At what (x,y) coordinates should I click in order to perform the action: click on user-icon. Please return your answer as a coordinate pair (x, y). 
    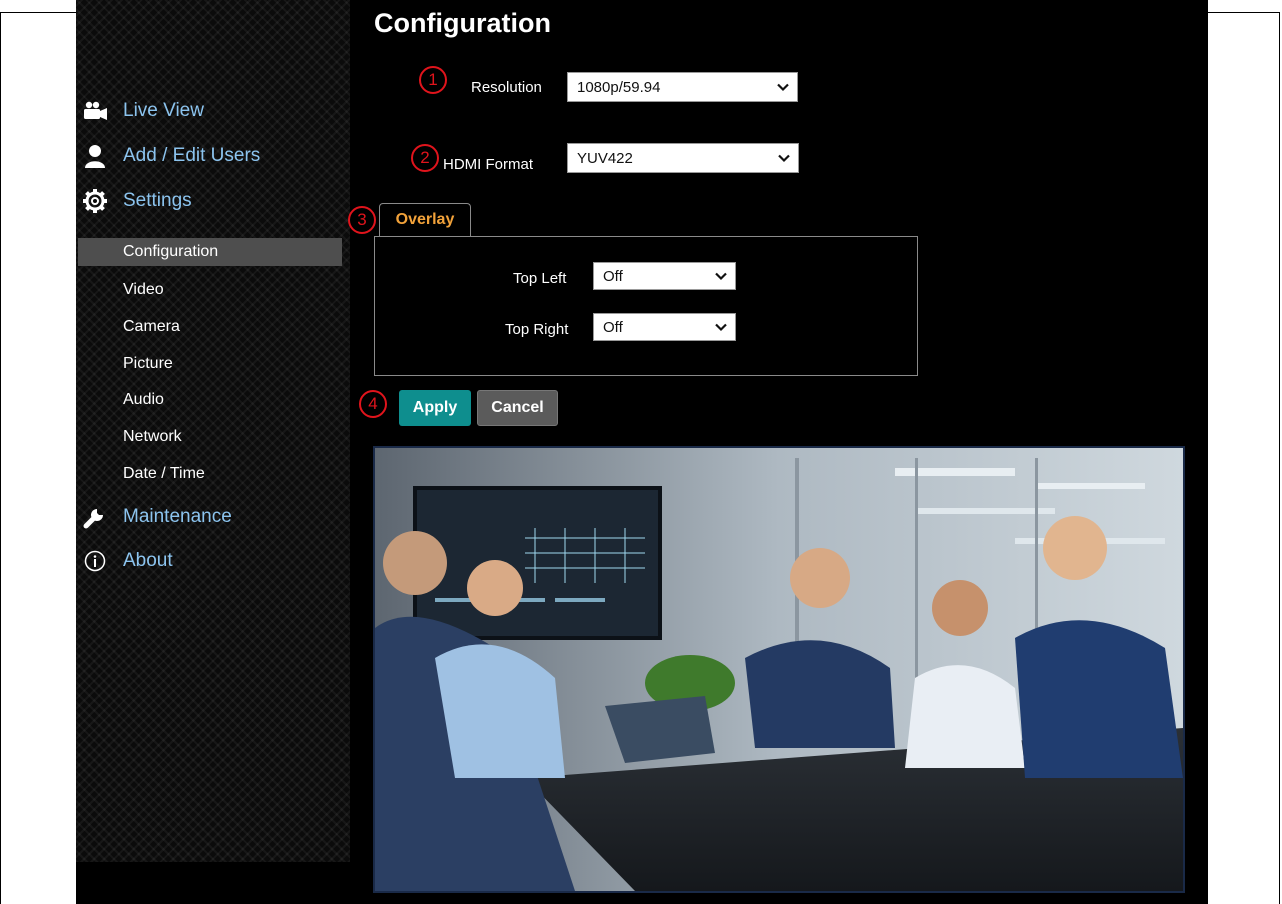
    Looking at the image, I should click on (95, 156).